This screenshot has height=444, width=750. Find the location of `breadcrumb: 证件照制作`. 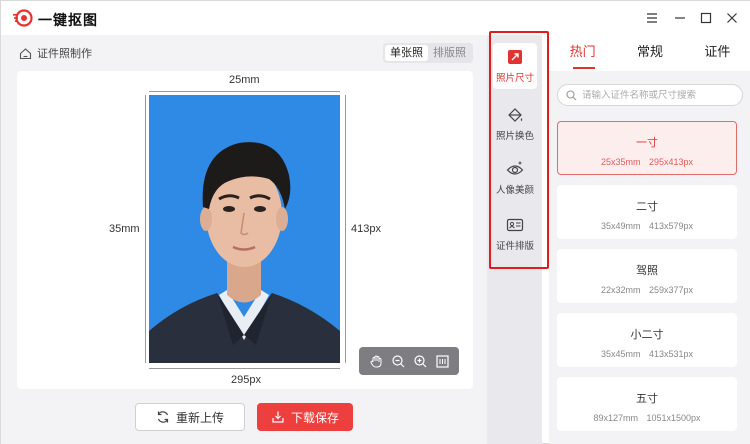

breadcrumb: 证件照制作 is located at coordinates (55, 53).